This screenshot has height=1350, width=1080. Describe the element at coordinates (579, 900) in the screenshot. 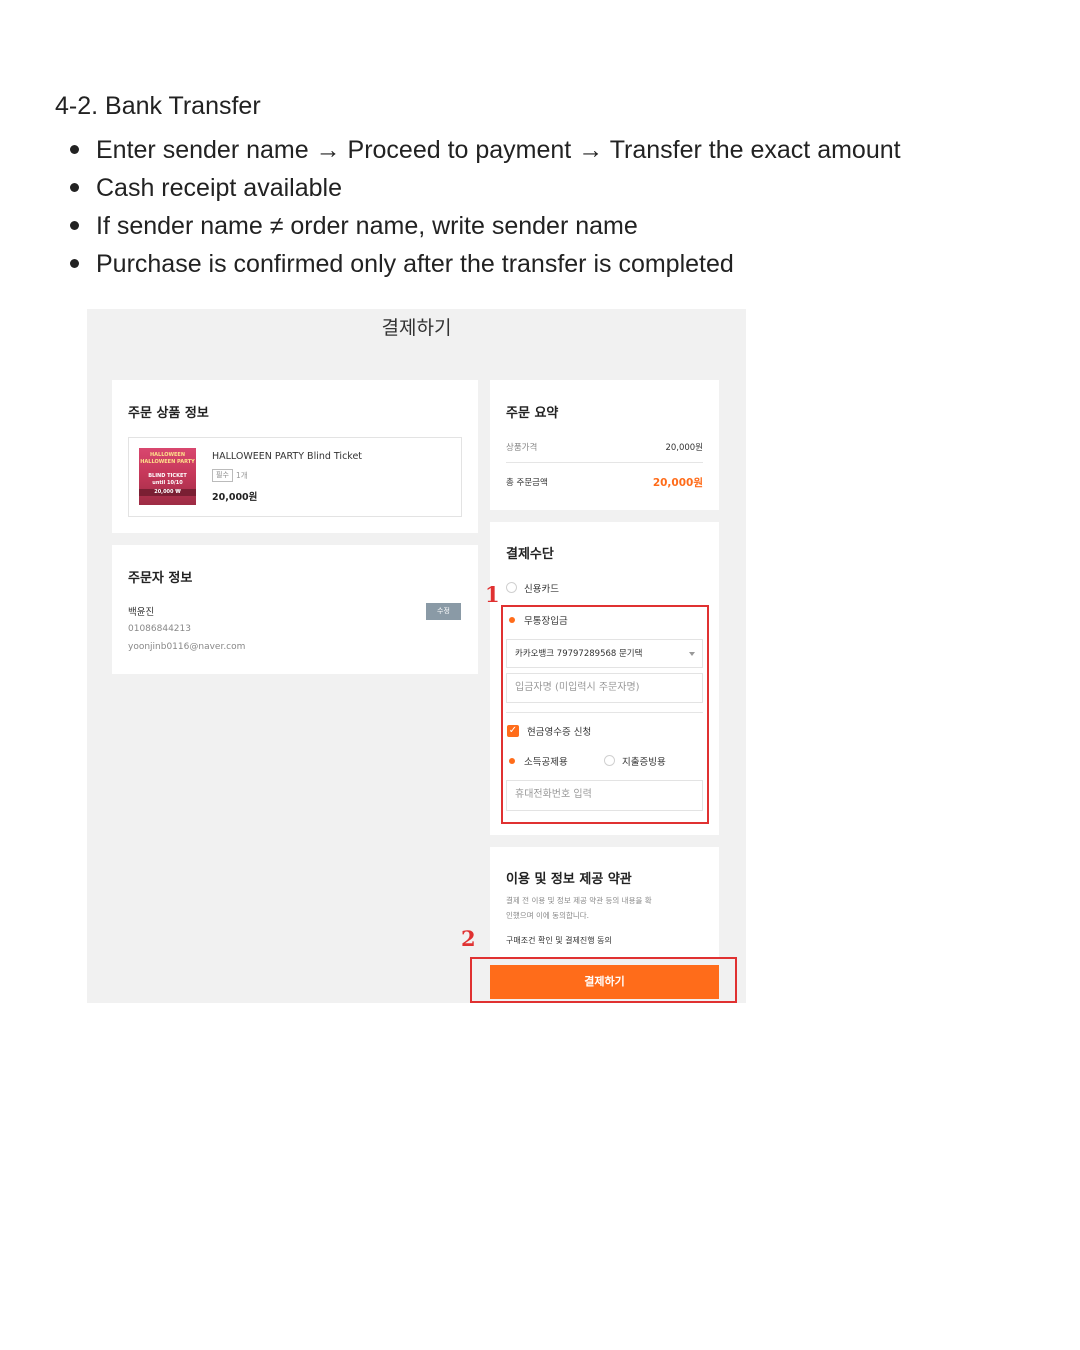

I see `terms-description-line: 결제 전 이용 및 정보 제공 약관 등의 내용을 확` at that location.